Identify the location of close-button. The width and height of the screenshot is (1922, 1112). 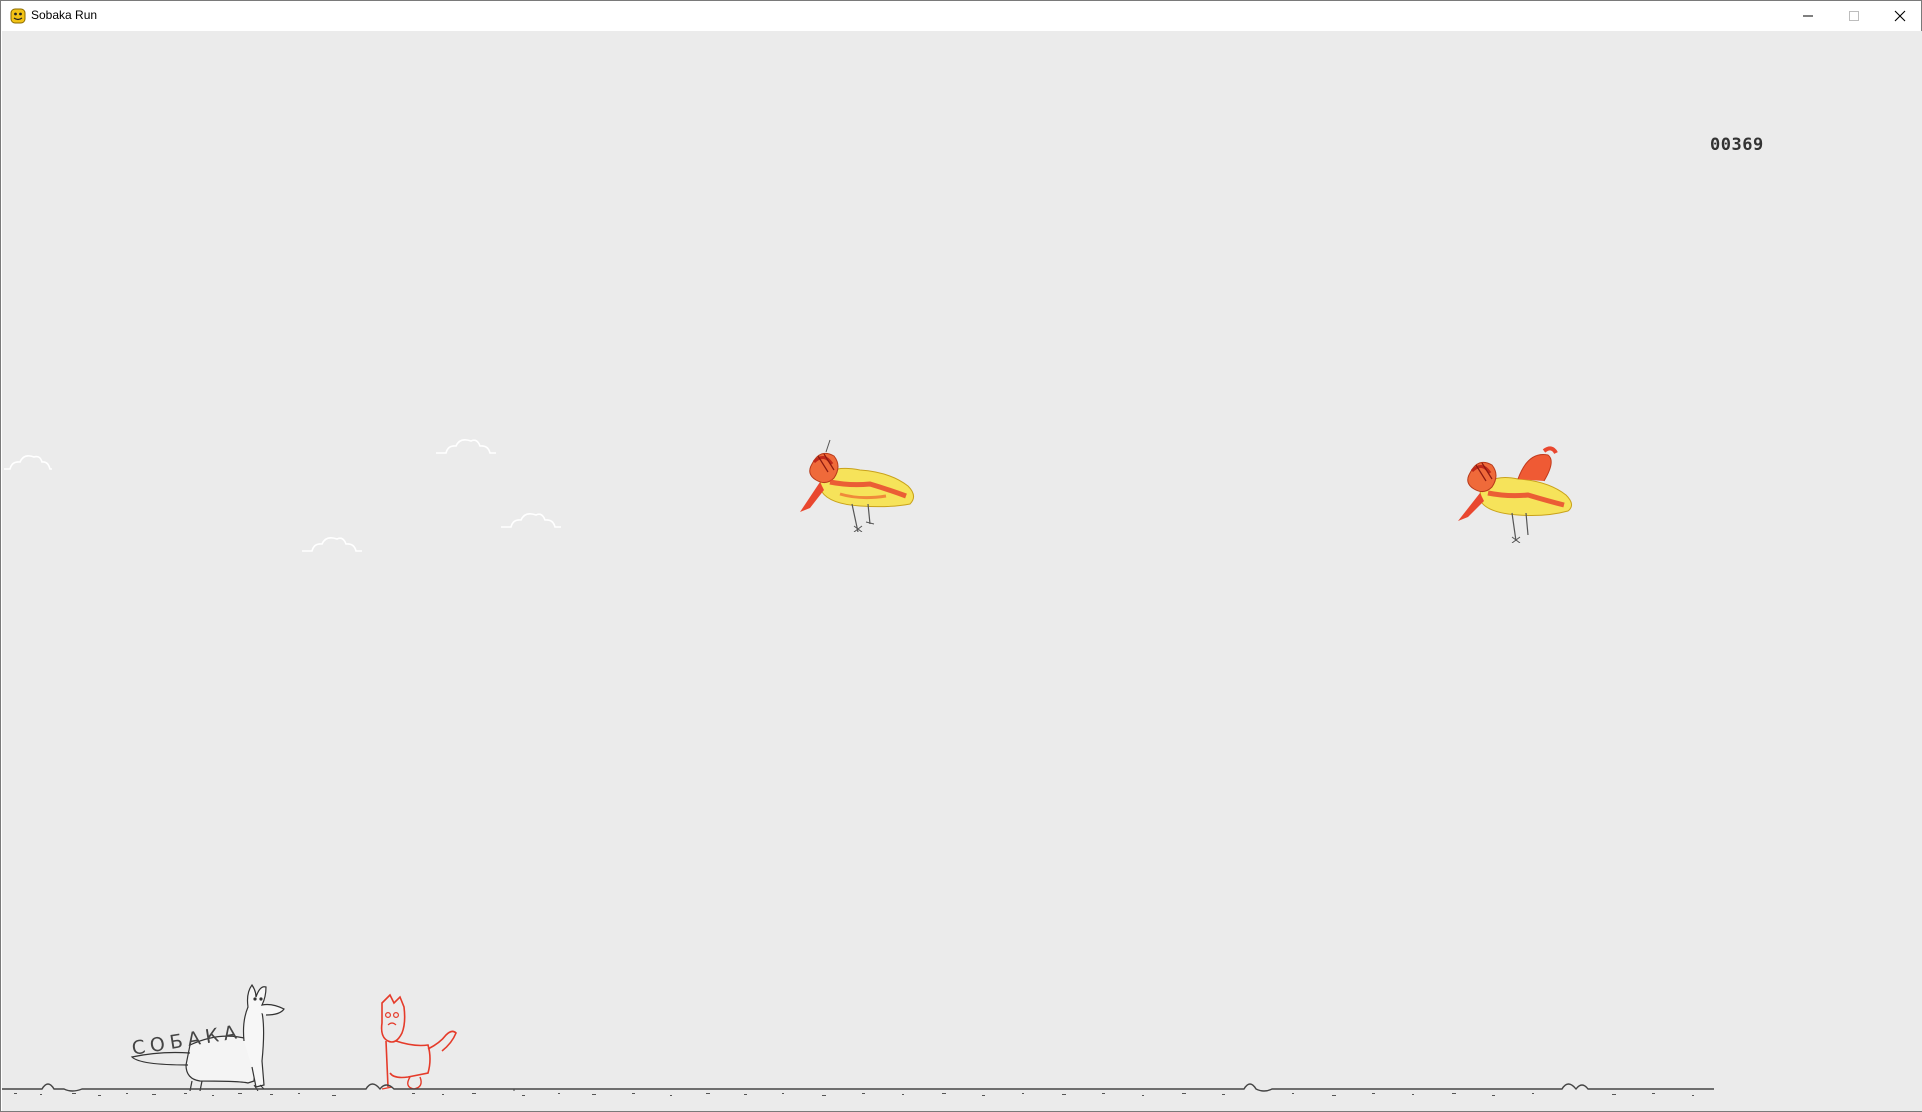
(1899, 16).